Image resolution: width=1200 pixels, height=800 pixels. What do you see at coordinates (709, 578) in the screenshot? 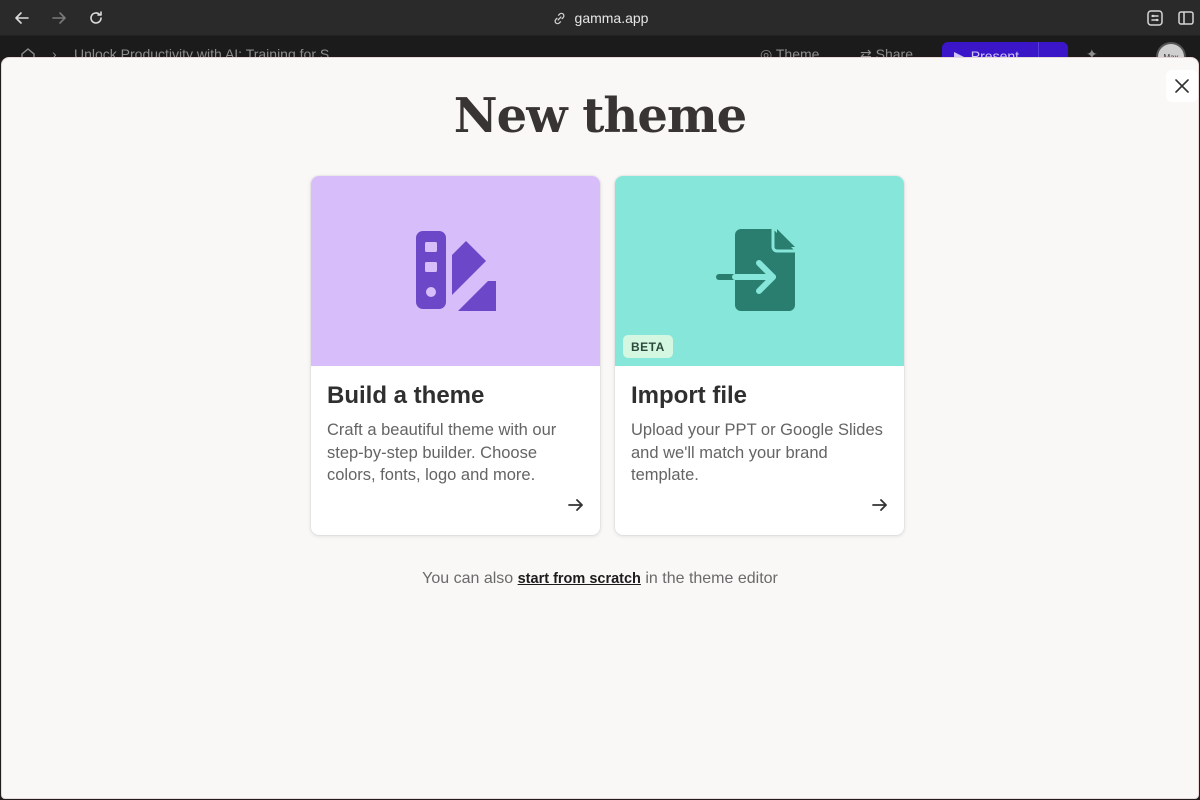
I see `footer-suffix: in the theme editor` at bounding box center [709, 578].